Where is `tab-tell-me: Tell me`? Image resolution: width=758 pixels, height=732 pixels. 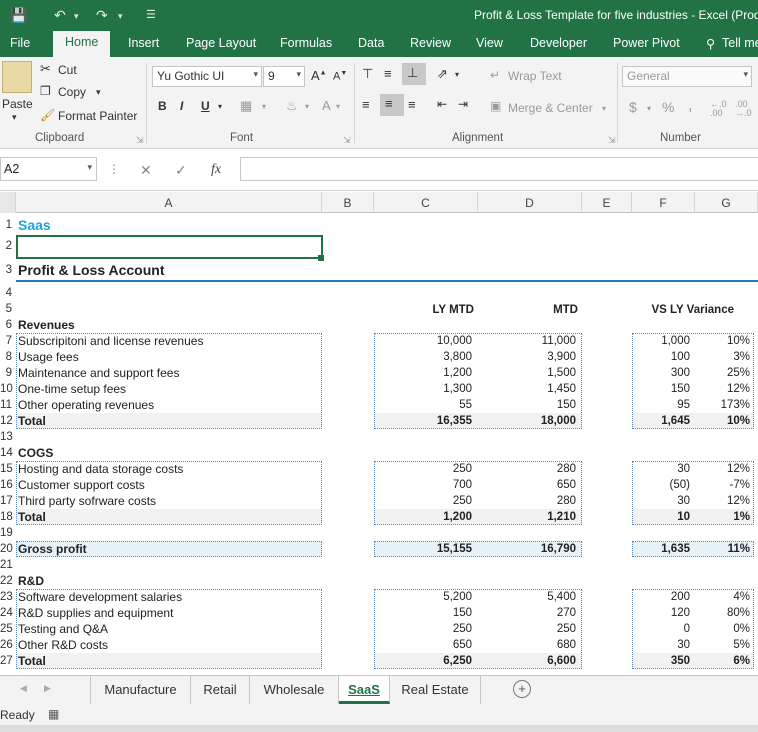 tab-tell-me: Tell me is located at coordinates (740, 43).